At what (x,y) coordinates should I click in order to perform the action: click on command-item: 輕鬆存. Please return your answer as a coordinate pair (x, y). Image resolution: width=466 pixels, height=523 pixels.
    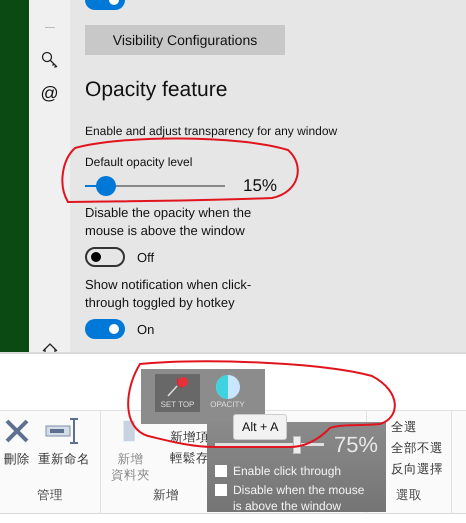
    Looking at the image, I should click on (189, 458).